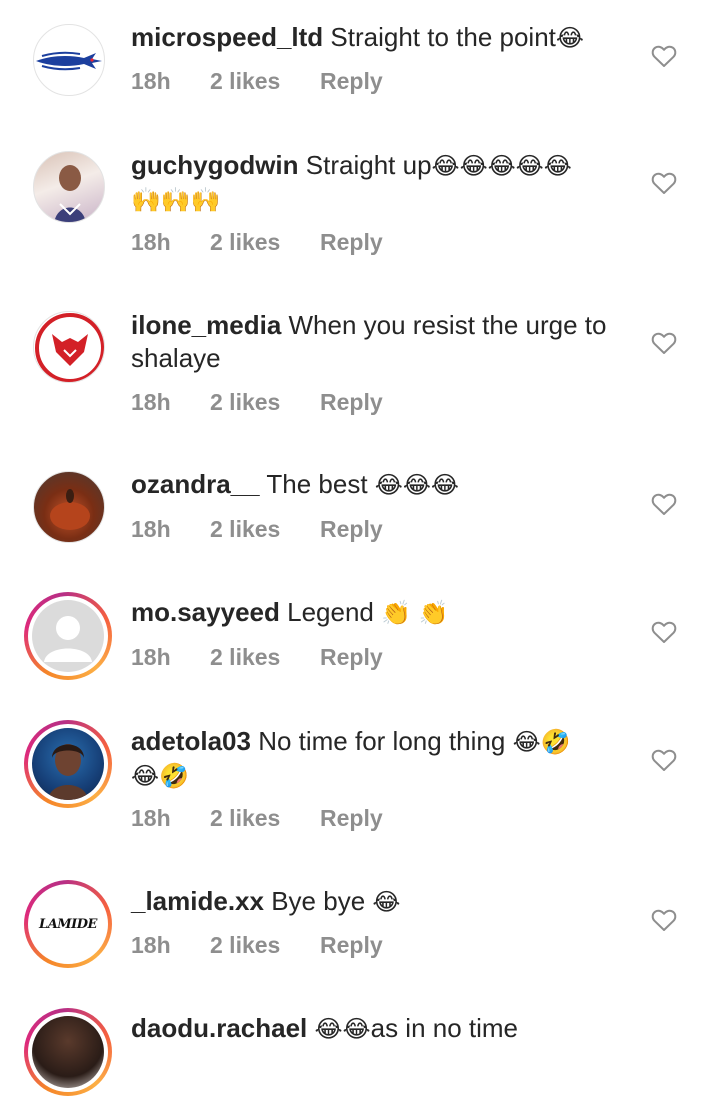  I want to click on lamide-logo: LAMIDE, so click(68, 924).